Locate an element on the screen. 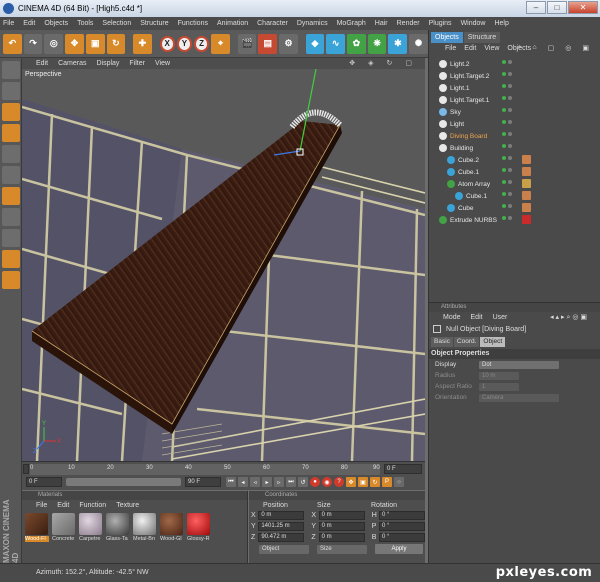 This screenshot has width=600, height=582. y-axis-lock-button: Y is located at coordinates (184, 43).